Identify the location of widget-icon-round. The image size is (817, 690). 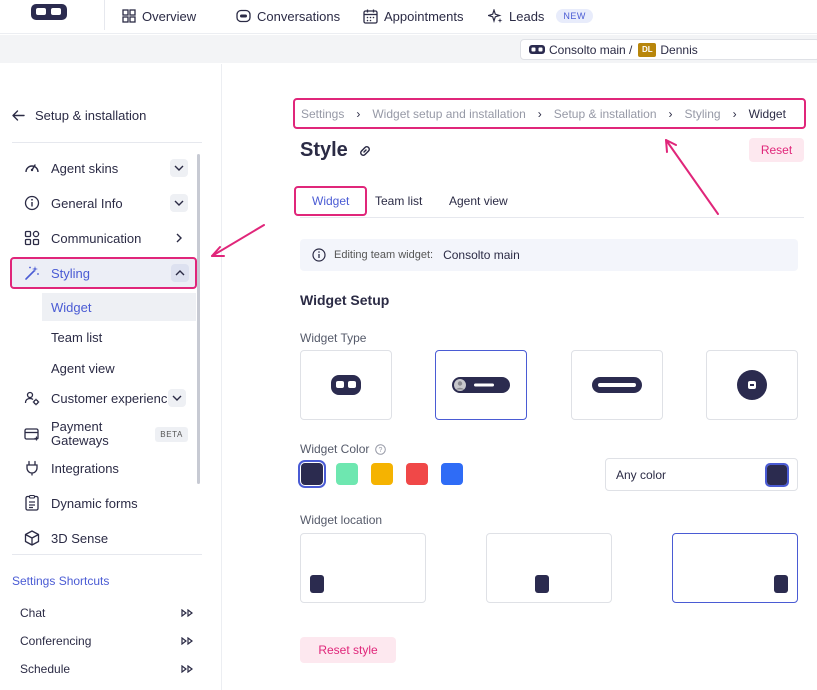
(346, 385).